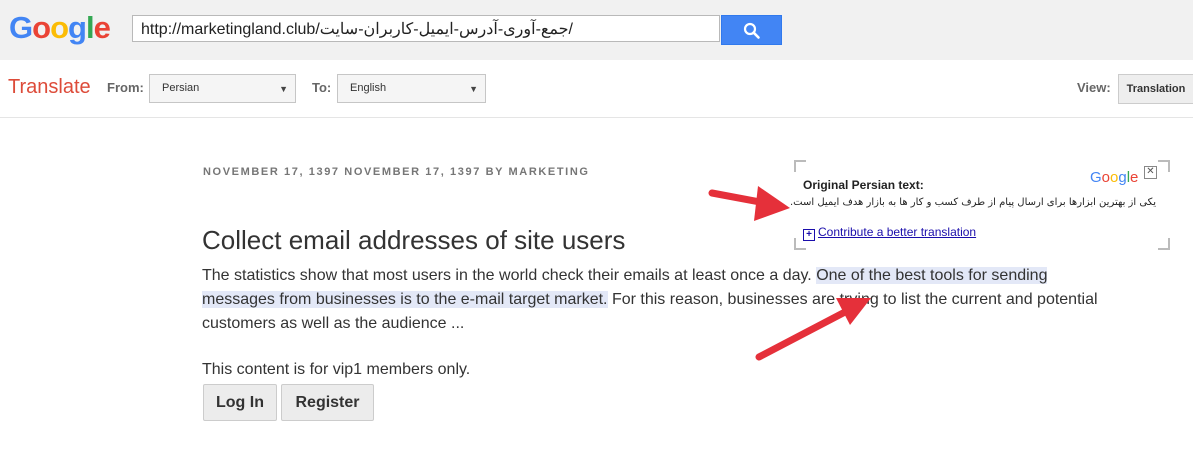  What do you see at coordinates (809, 235) in the screenshot?
I see `plus-icon: +` at bounding box center [809, 235].